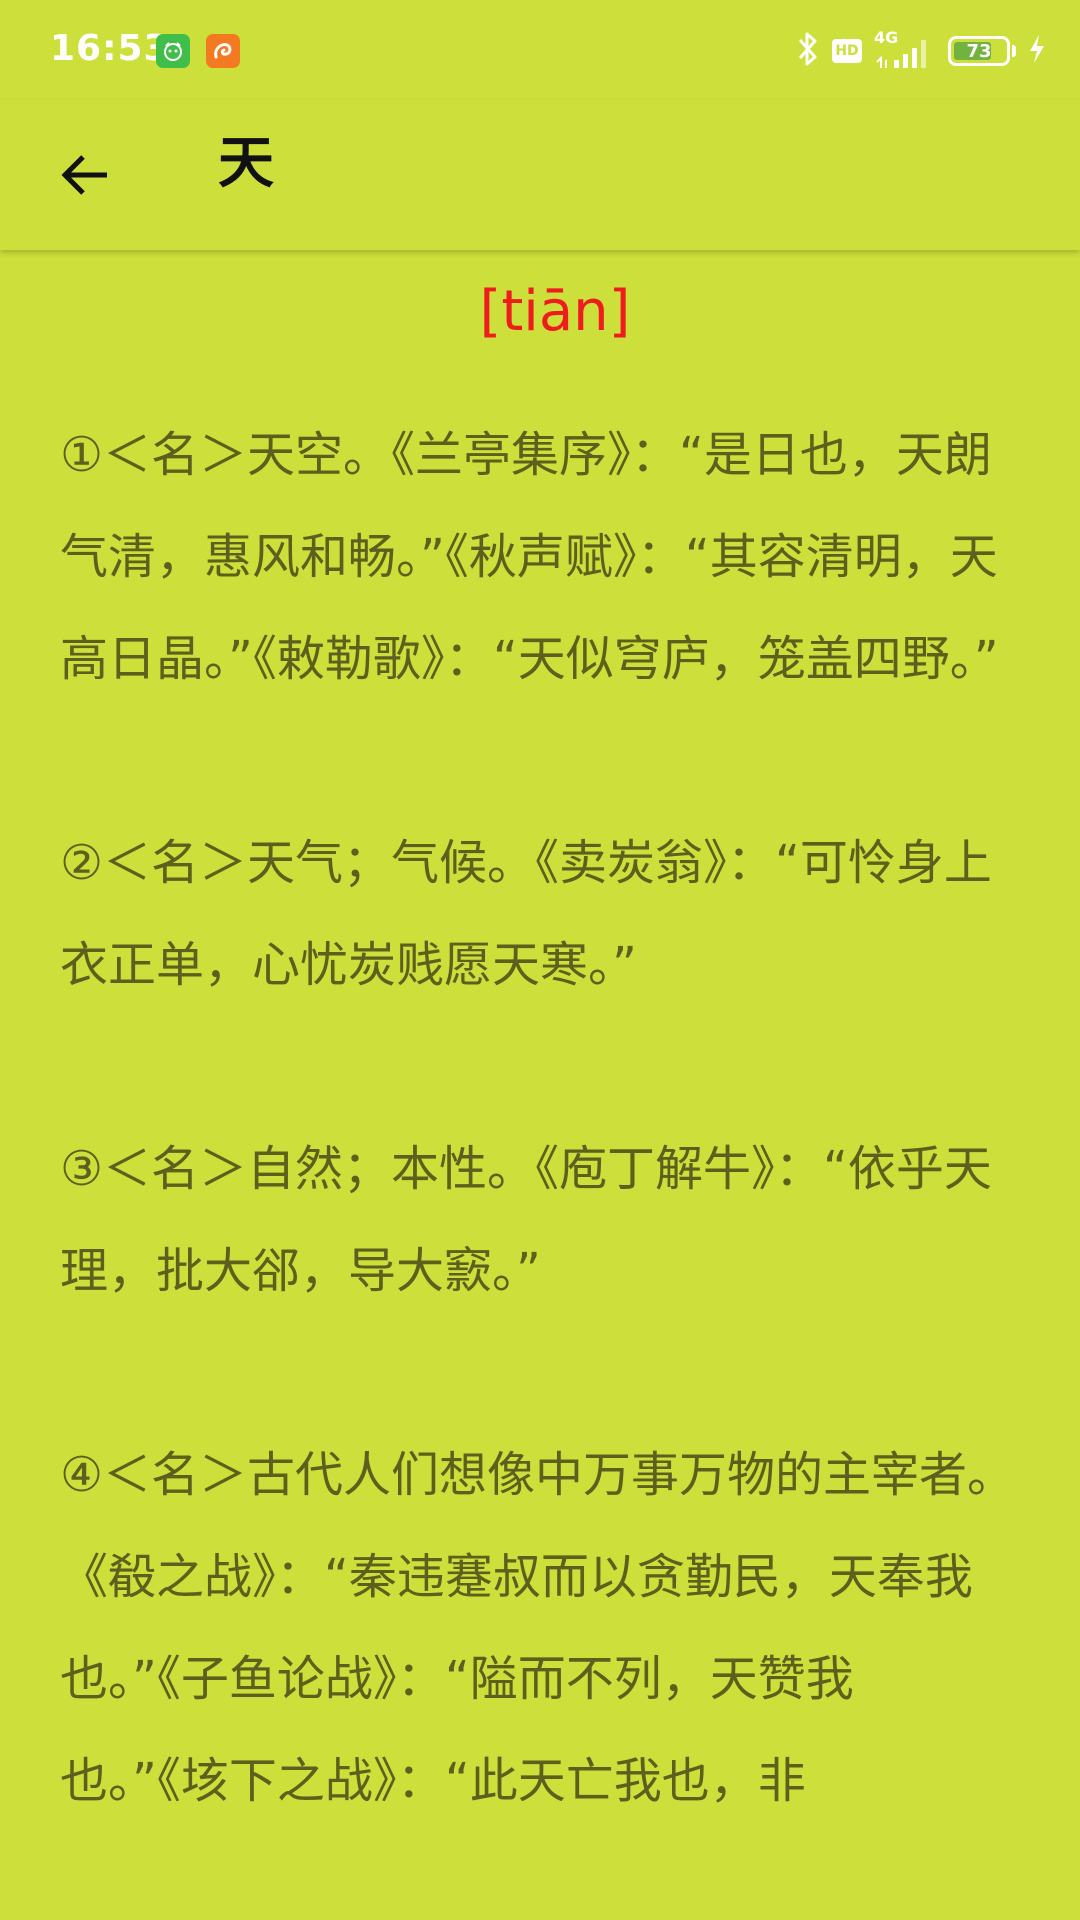 This screenshot has height=1920, width=1080. What do you see at coordinates (1014, 51) in the screenshot?
I see `battery-tip` at bounding box center [1014, 51].